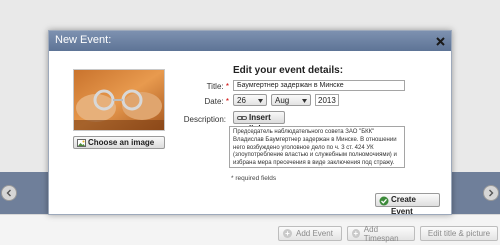 The height and width of the screenshot is (245, 500). I want to click on link-icon, so click(242, 118).